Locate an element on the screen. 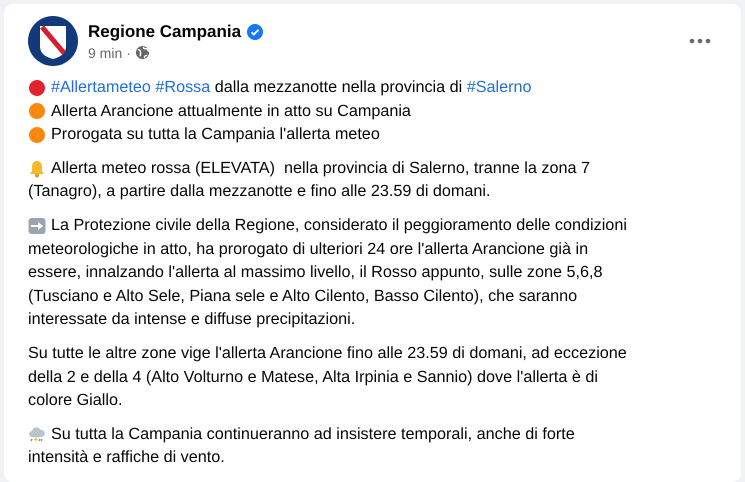 This screenshot has height=482, width=745. post-text-line: (Tanagro), a partire dalla mezzanotte e fino alle 23.59 di domani. is located at coordinates (259, 191).